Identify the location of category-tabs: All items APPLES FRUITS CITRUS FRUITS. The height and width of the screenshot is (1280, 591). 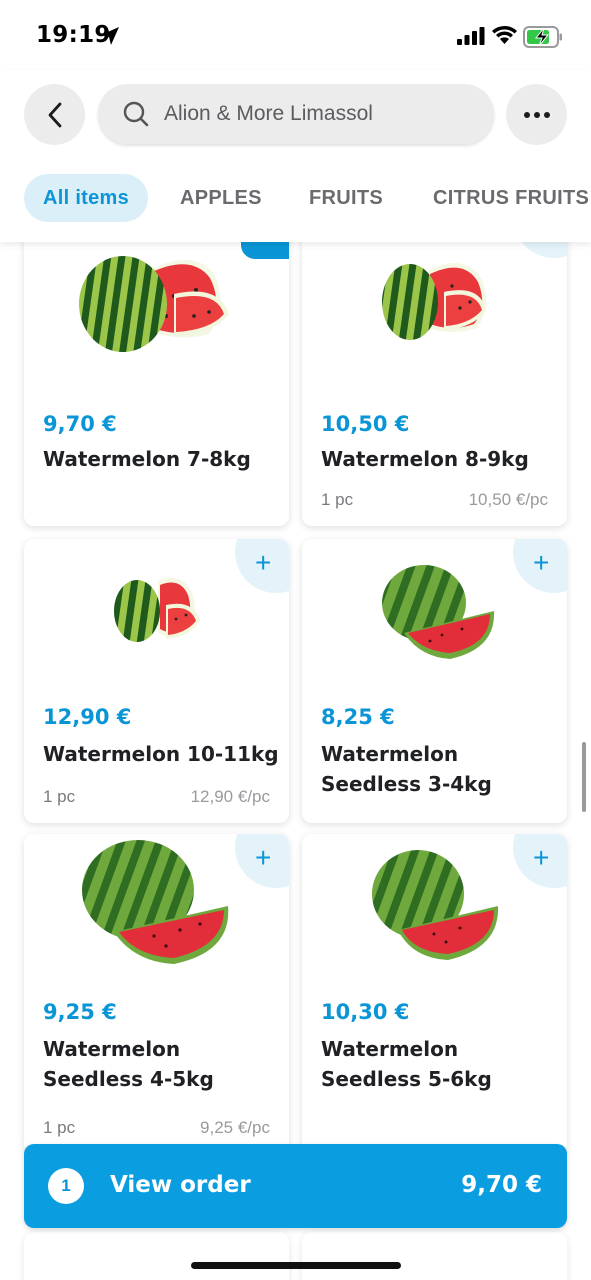
(295, 199).